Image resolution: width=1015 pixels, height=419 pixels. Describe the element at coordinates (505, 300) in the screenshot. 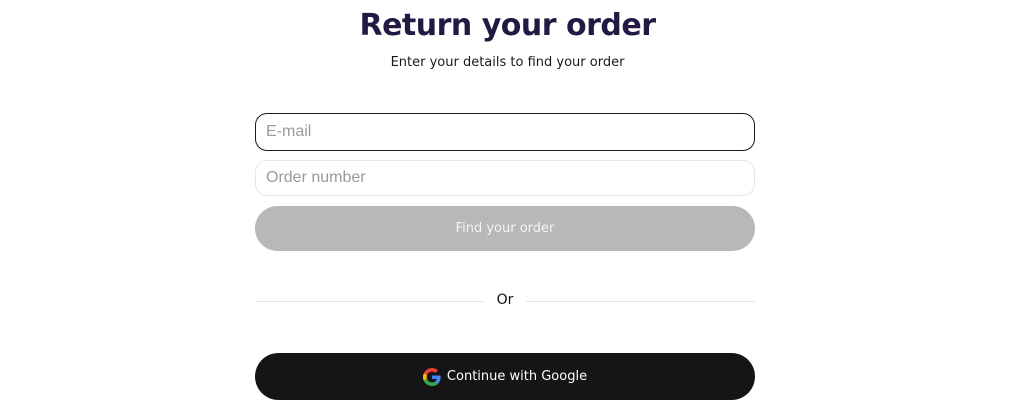

I see `divider-or-label: Or` at that location.